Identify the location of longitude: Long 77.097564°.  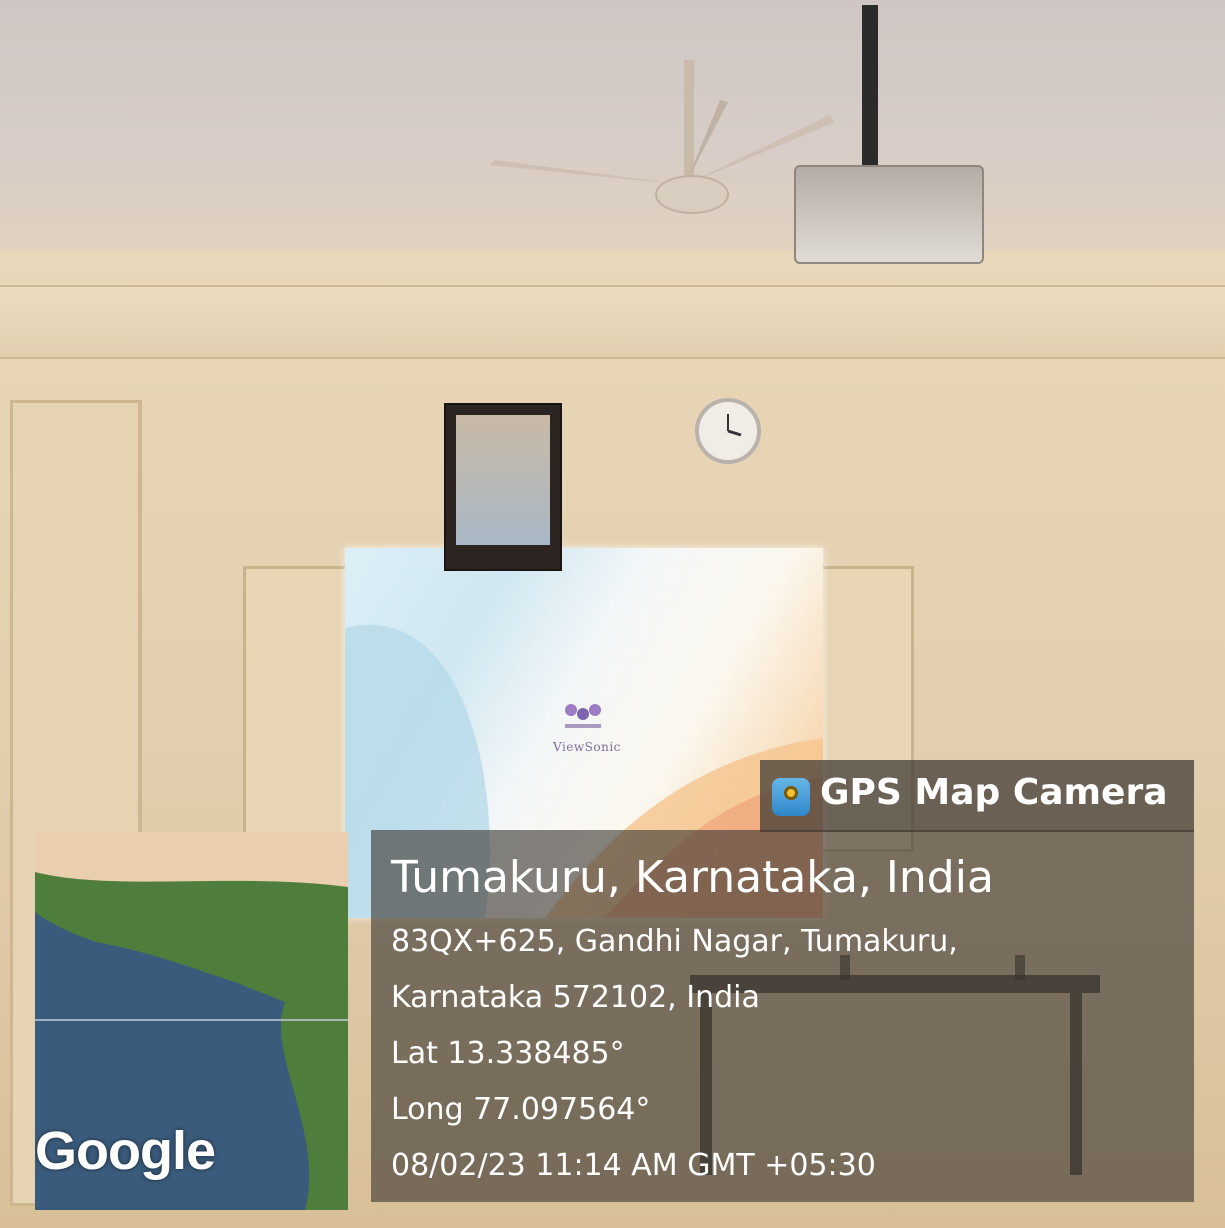
(521, 1109).